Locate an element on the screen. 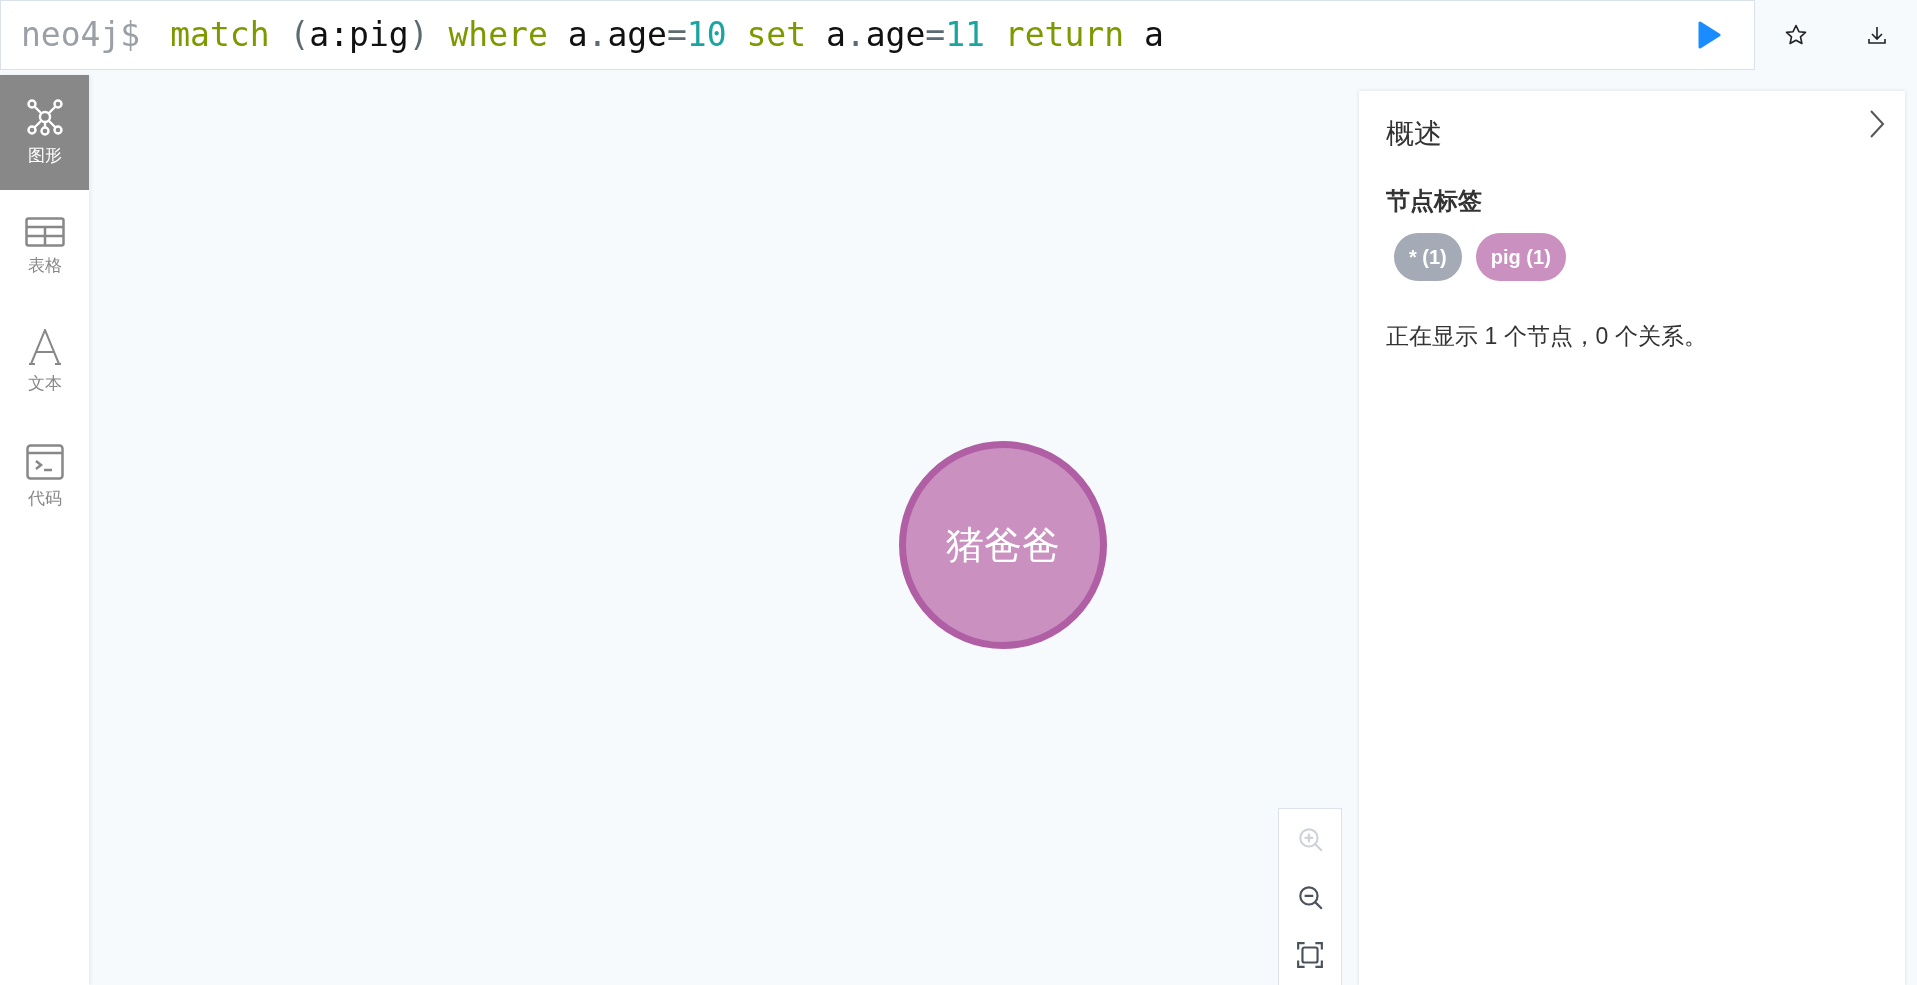  fit-screen-icon is located at coordinates (1310, 955).